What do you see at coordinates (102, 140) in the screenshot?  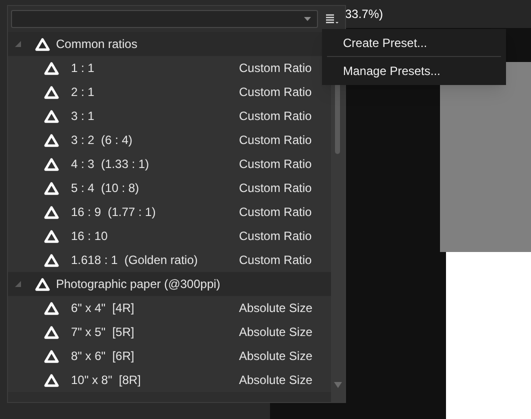 I see `preset-label: 3 : 2 (6 : 4)` at bounding box center [102, 140].